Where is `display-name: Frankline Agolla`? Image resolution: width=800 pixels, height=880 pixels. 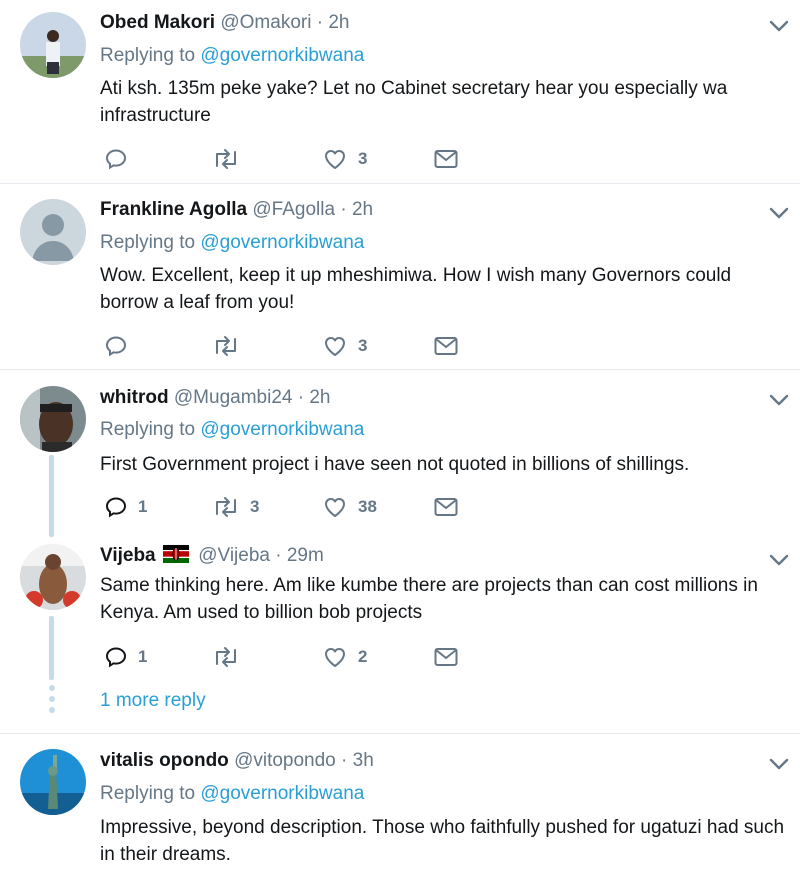 display-name: Frankline Agolla is located at coordinates (173, 209).